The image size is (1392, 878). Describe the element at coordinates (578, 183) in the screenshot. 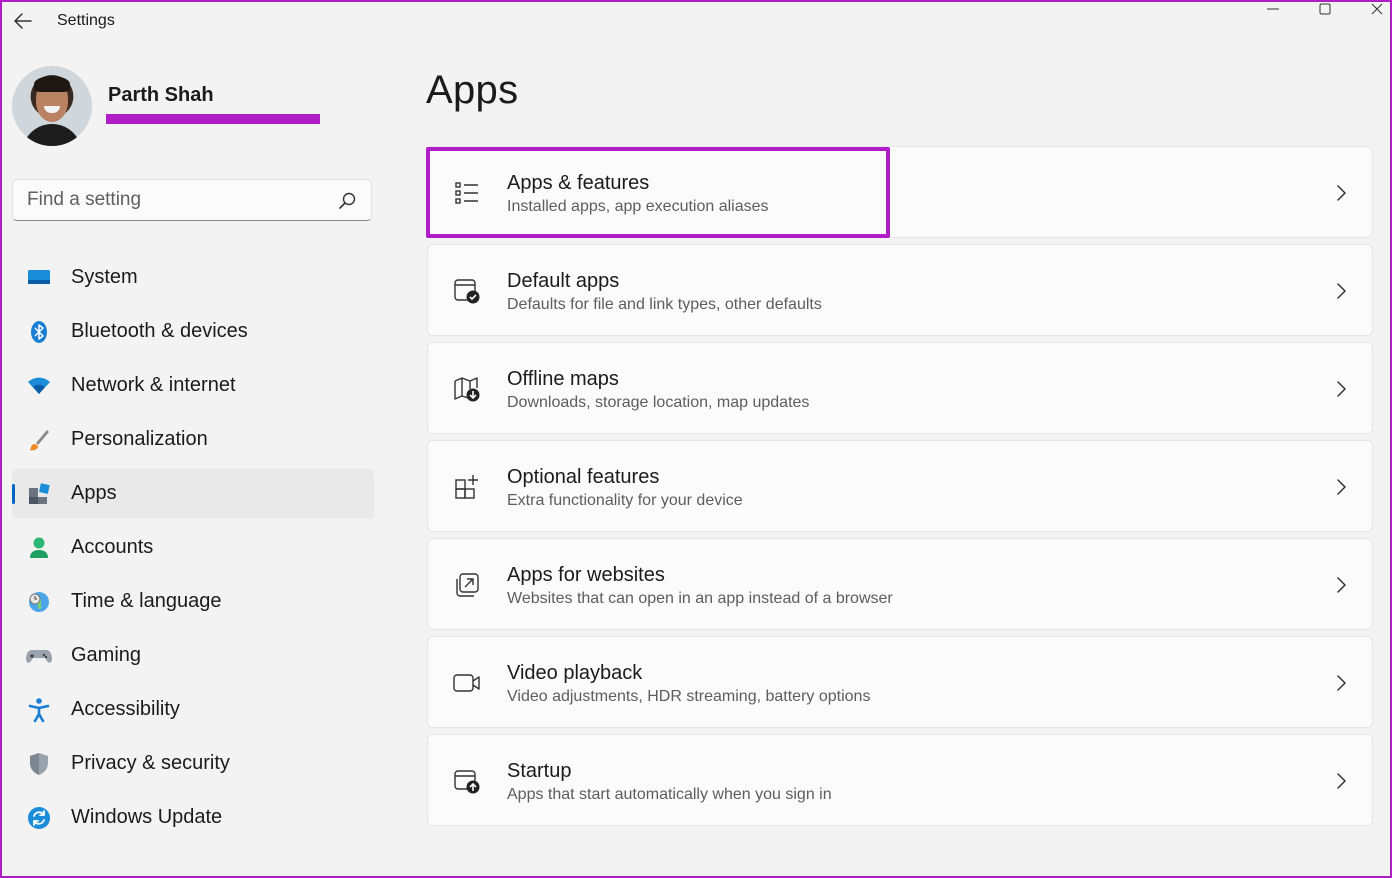

I see `card-title: Apps & features` at that location.